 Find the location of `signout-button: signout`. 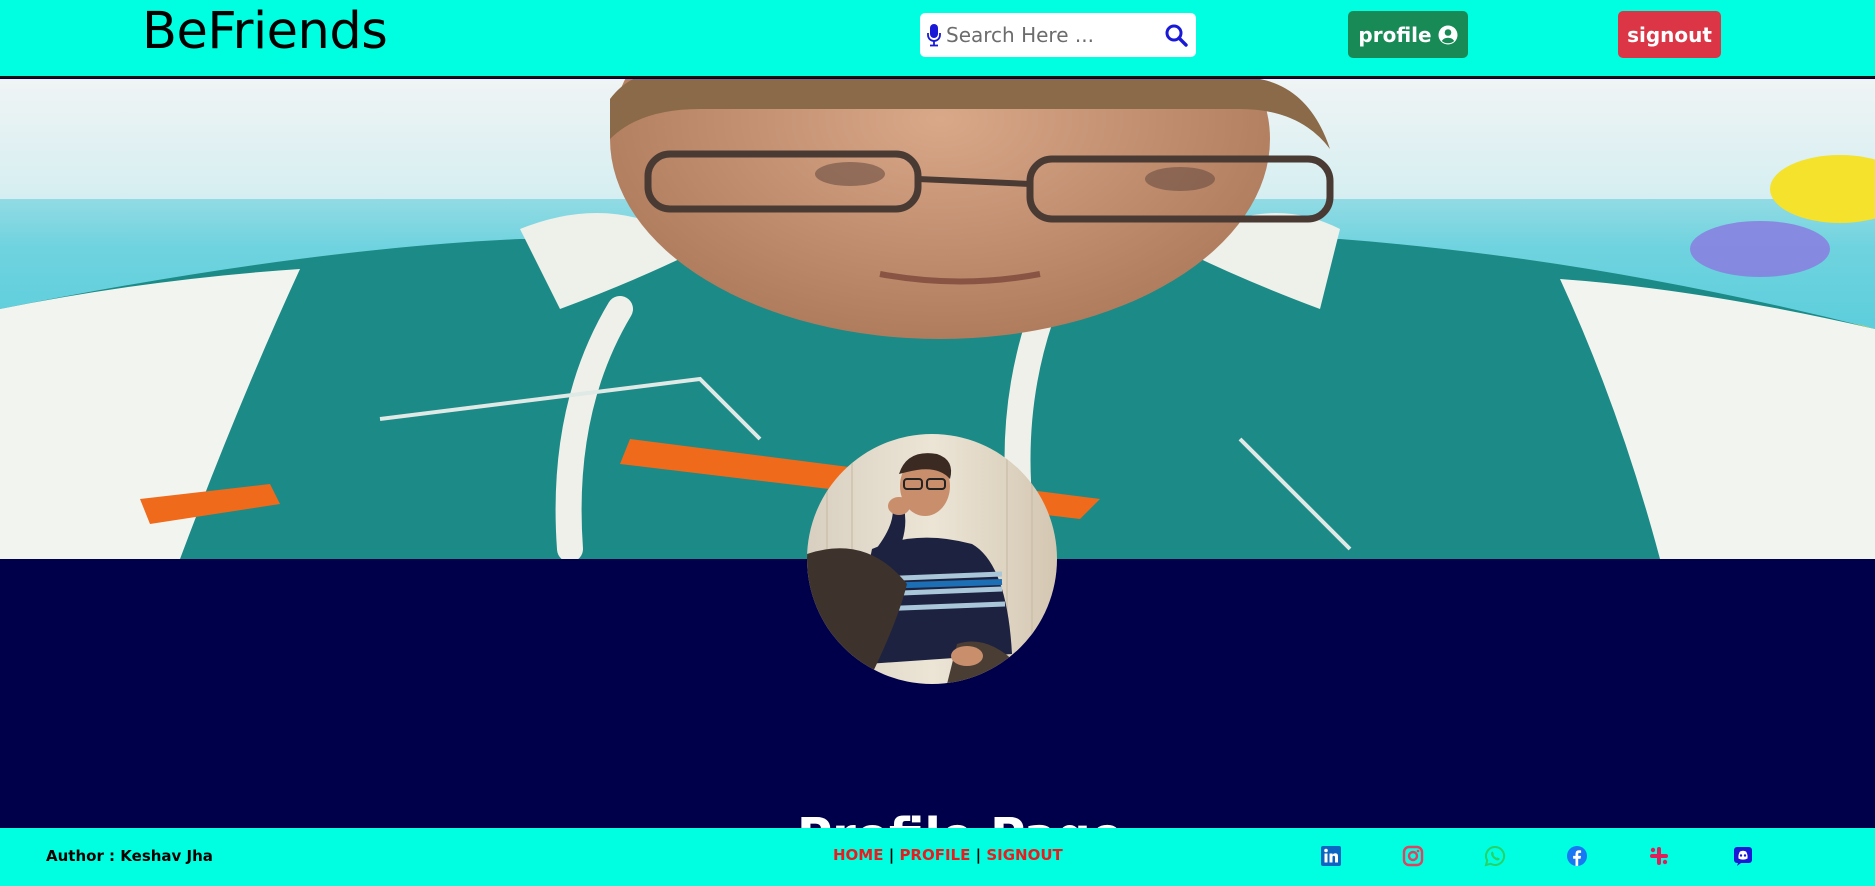

signout-button: signout is located at coordinates (1669, 34).